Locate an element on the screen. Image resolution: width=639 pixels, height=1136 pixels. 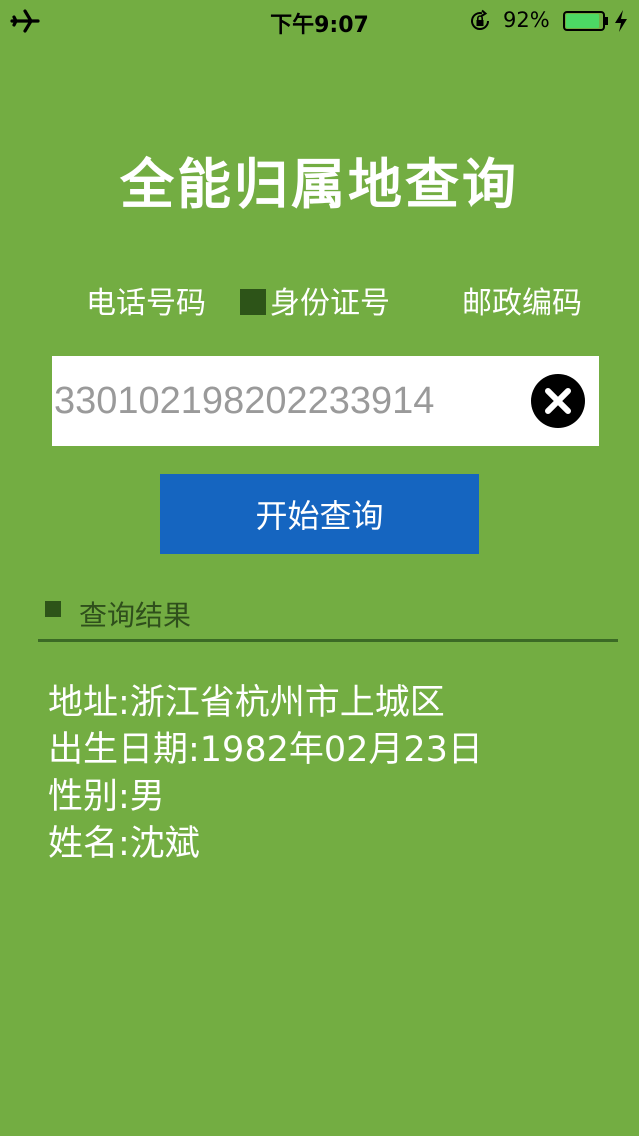
tab-id-number: 身份证号 is located at coordinates (315, 300).